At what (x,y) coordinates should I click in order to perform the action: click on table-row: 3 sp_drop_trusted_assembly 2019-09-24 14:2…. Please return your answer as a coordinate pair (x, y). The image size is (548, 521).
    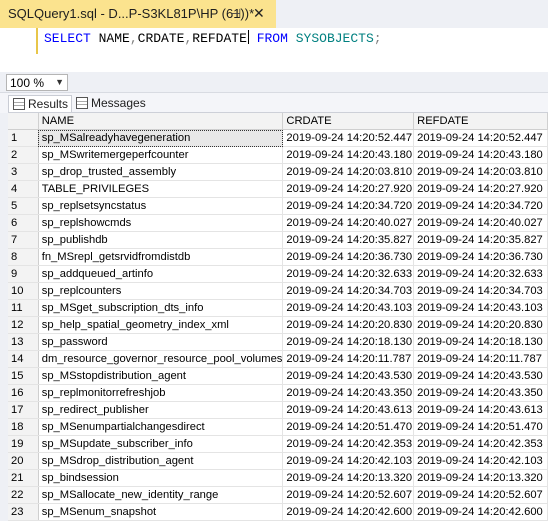
    Looking at the image, I should click on (278, 172).